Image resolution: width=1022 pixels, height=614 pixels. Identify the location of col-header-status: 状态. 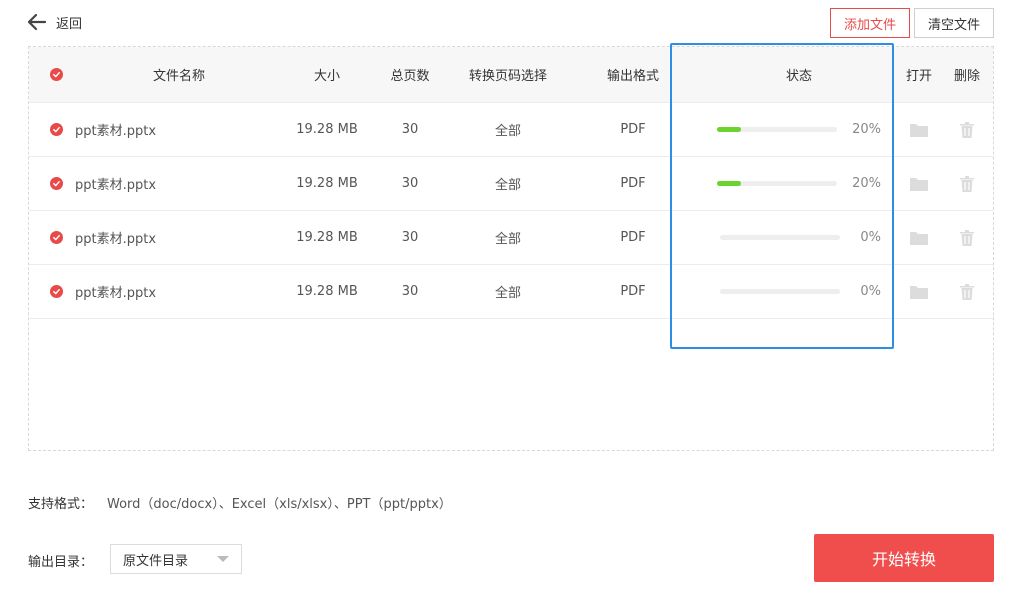
(798, 76).